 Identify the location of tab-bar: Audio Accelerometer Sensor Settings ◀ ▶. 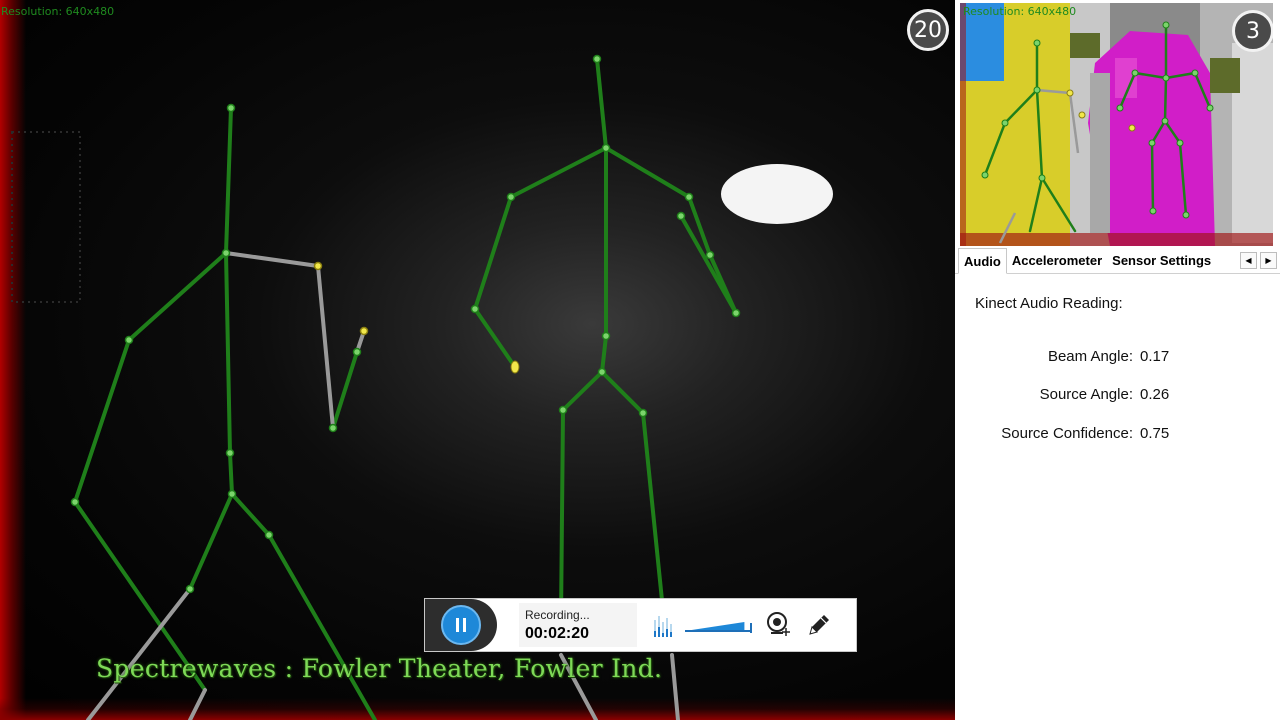
(1117, 261).